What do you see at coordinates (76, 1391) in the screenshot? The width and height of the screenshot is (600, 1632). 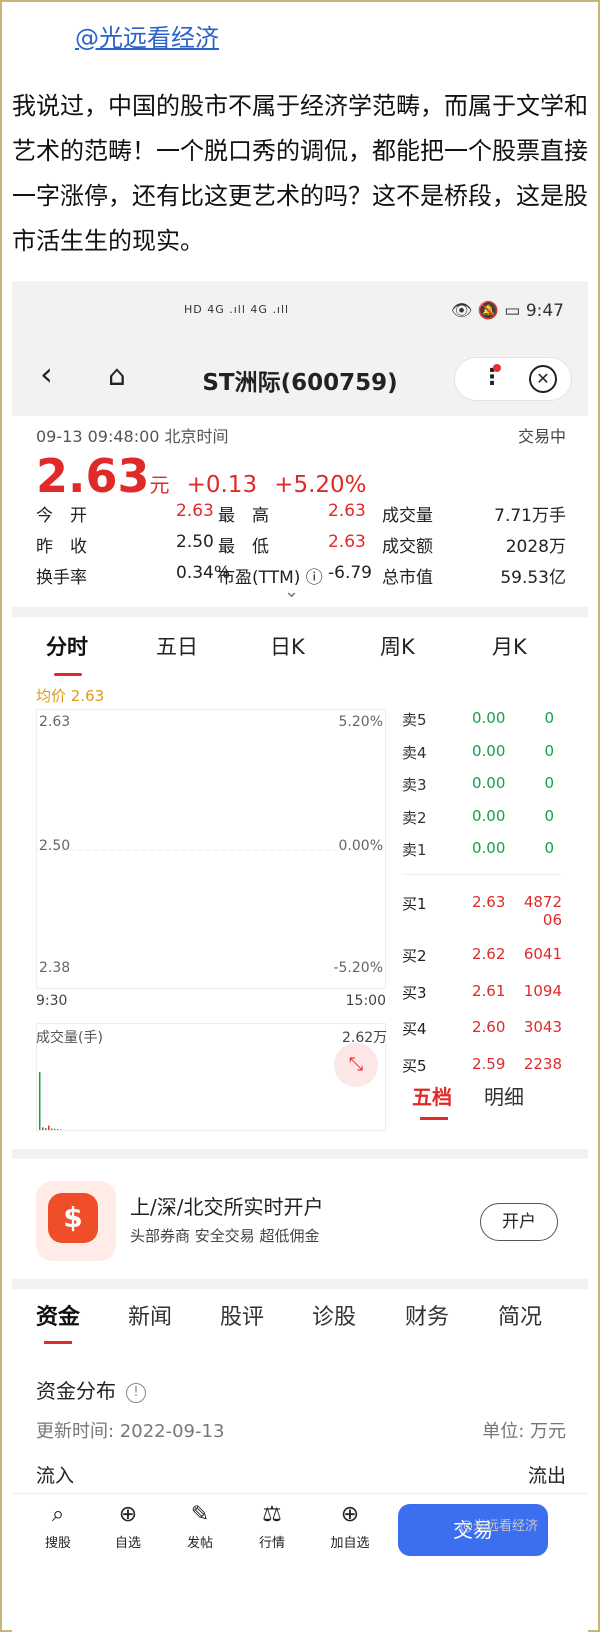 I see `funds-title-text: 资金分布` at bounding box center [76, 1391].